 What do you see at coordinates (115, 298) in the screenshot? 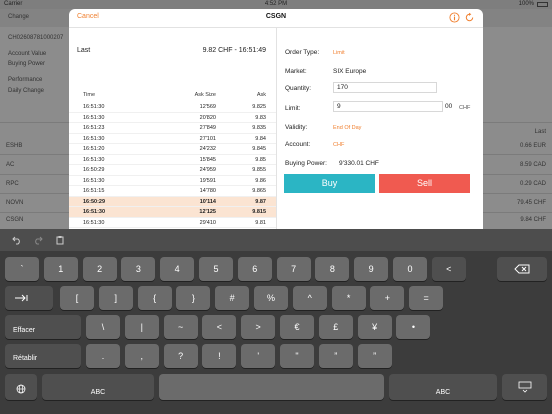
I see `key: ]` at bounding box center [115, 298].